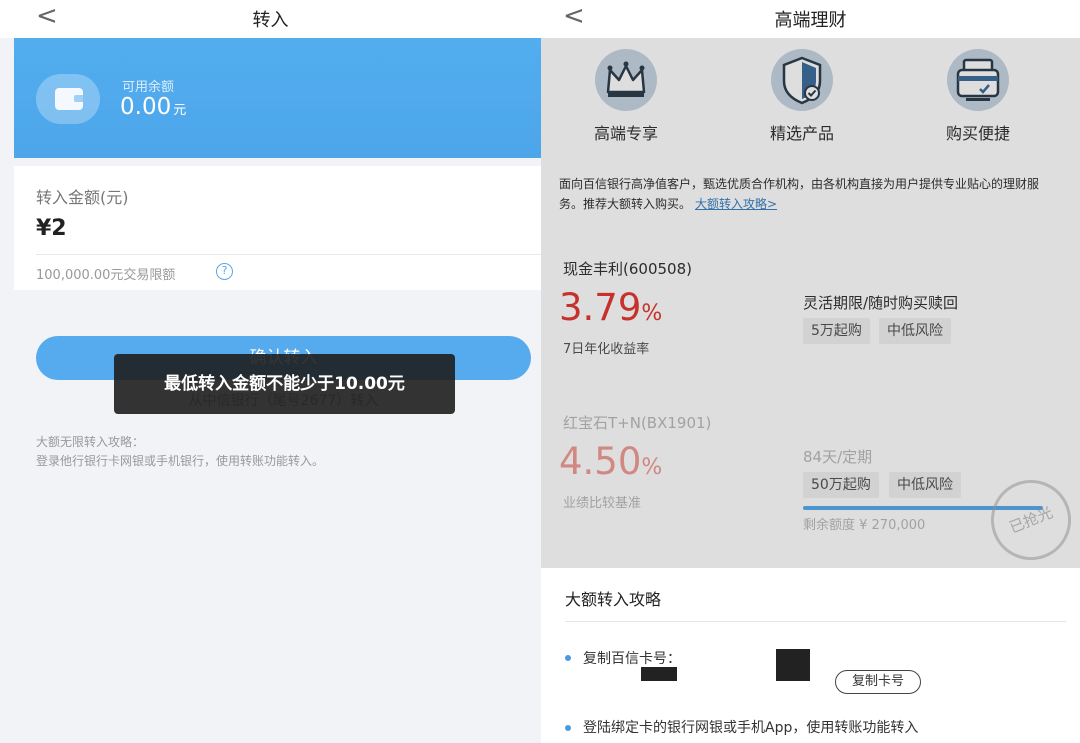 The width and height of the screenshot is (1080, 743). I want to click on error-toast: 最低转入金额不能少于10.00元, so click(284, 384).